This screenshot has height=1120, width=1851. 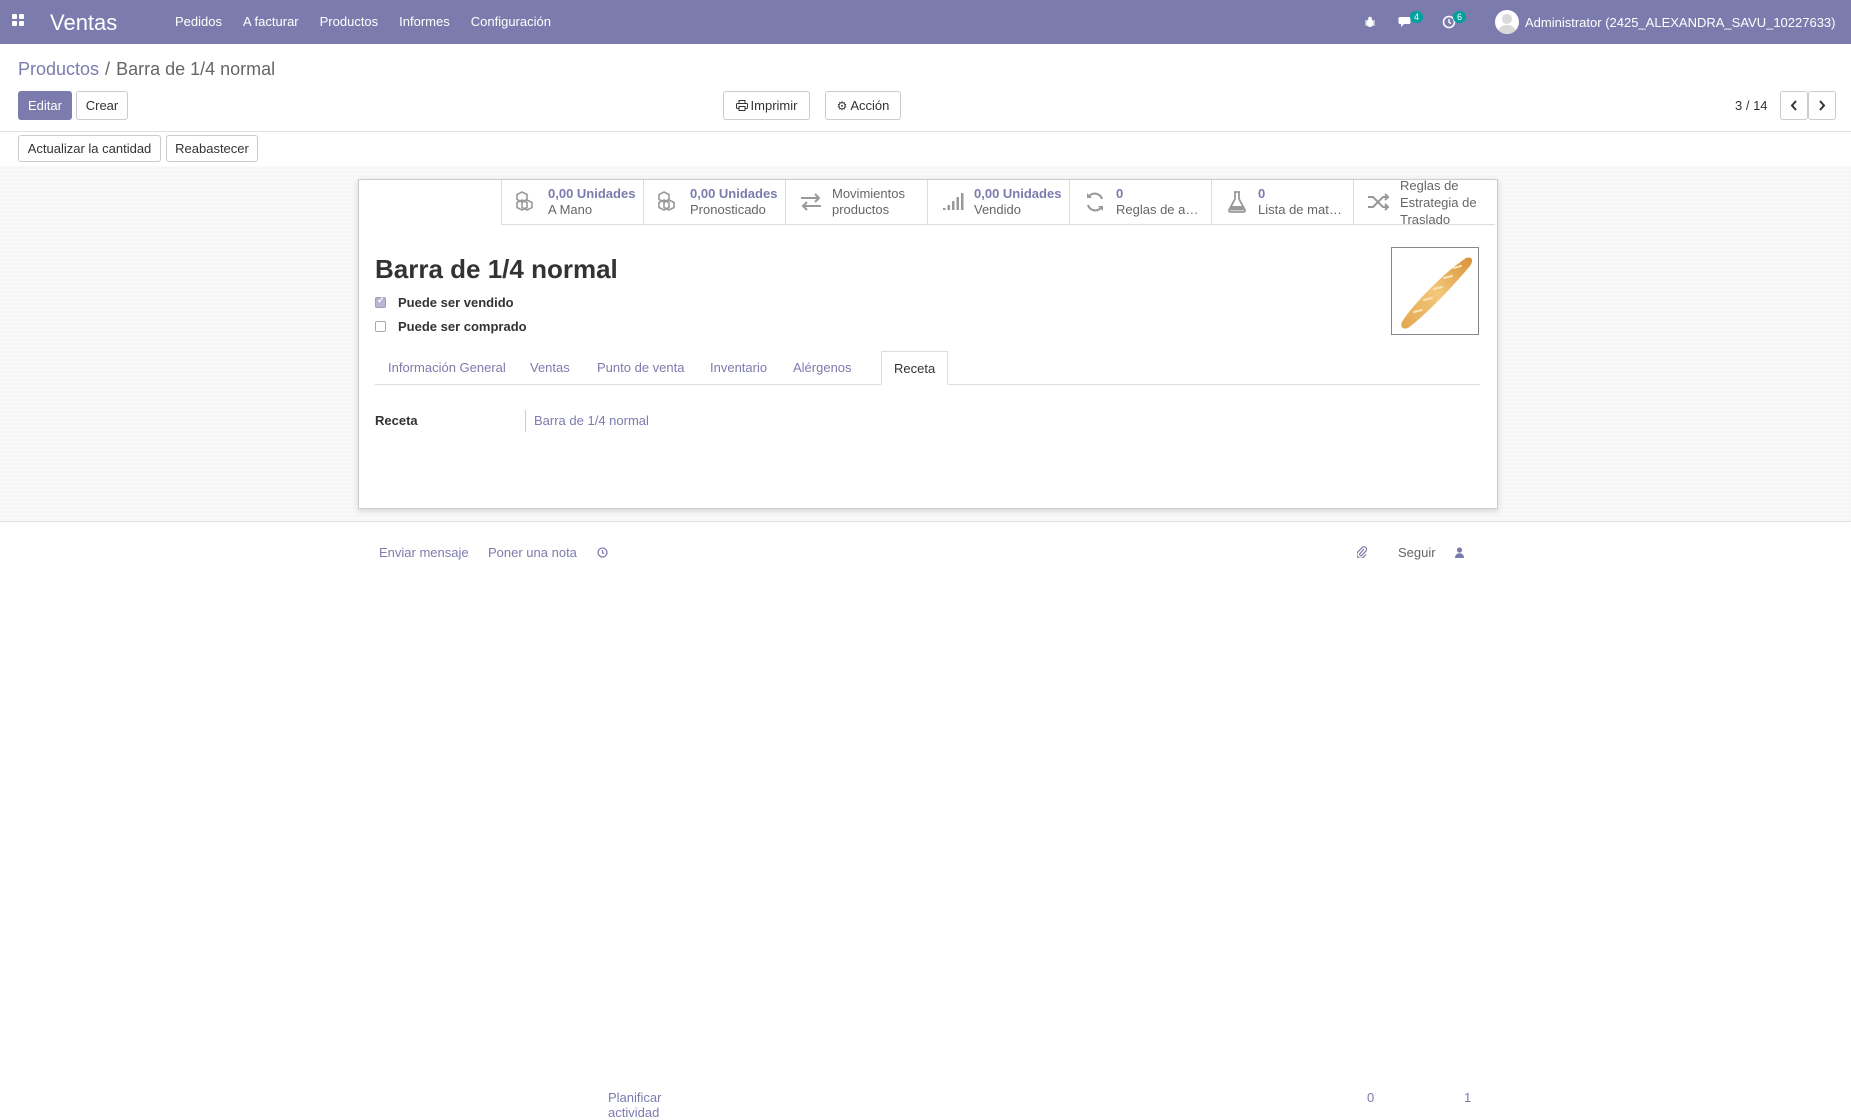 What do you see at coordinates (396, 420) in the screenshot?
I see `recipe-label: Receta` at bounding box center [396, 420].